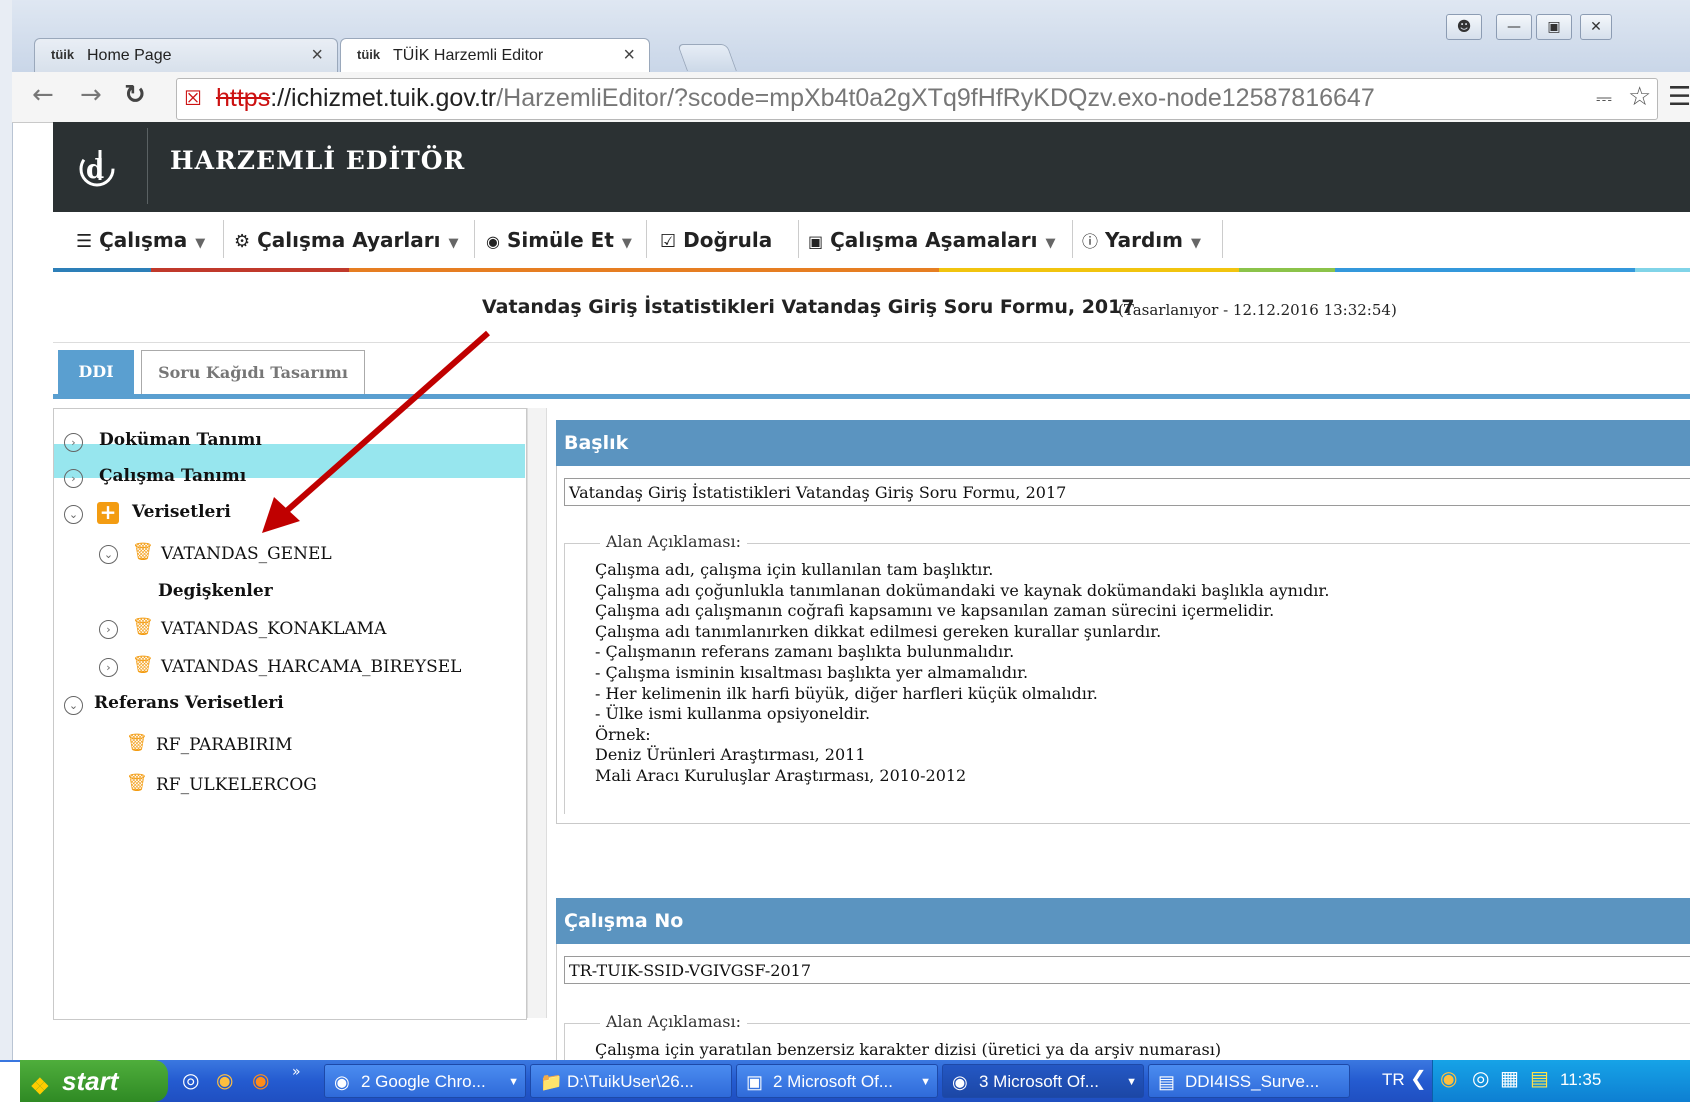 Image resolution: width=1690 pixels, height=1108 pixels. Describe the element at coordinates (1393, 1080) in the screenshot. I see `language-indicator: TR` at that location.